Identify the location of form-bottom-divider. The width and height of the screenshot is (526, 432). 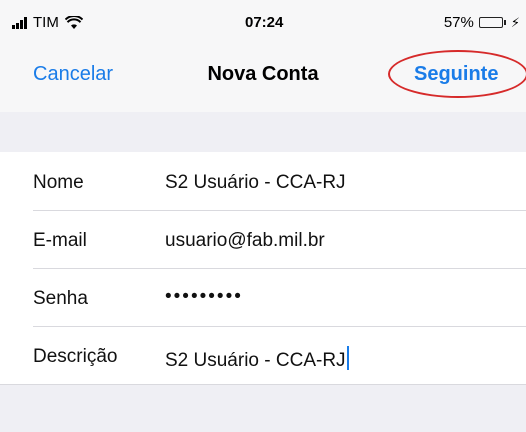
(263, 384).